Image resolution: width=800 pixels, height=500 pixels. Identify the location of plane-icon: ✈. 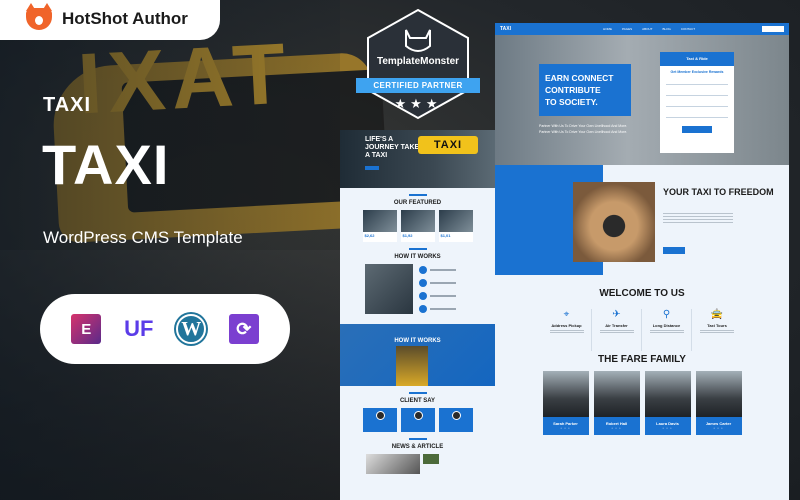
(616, 314).